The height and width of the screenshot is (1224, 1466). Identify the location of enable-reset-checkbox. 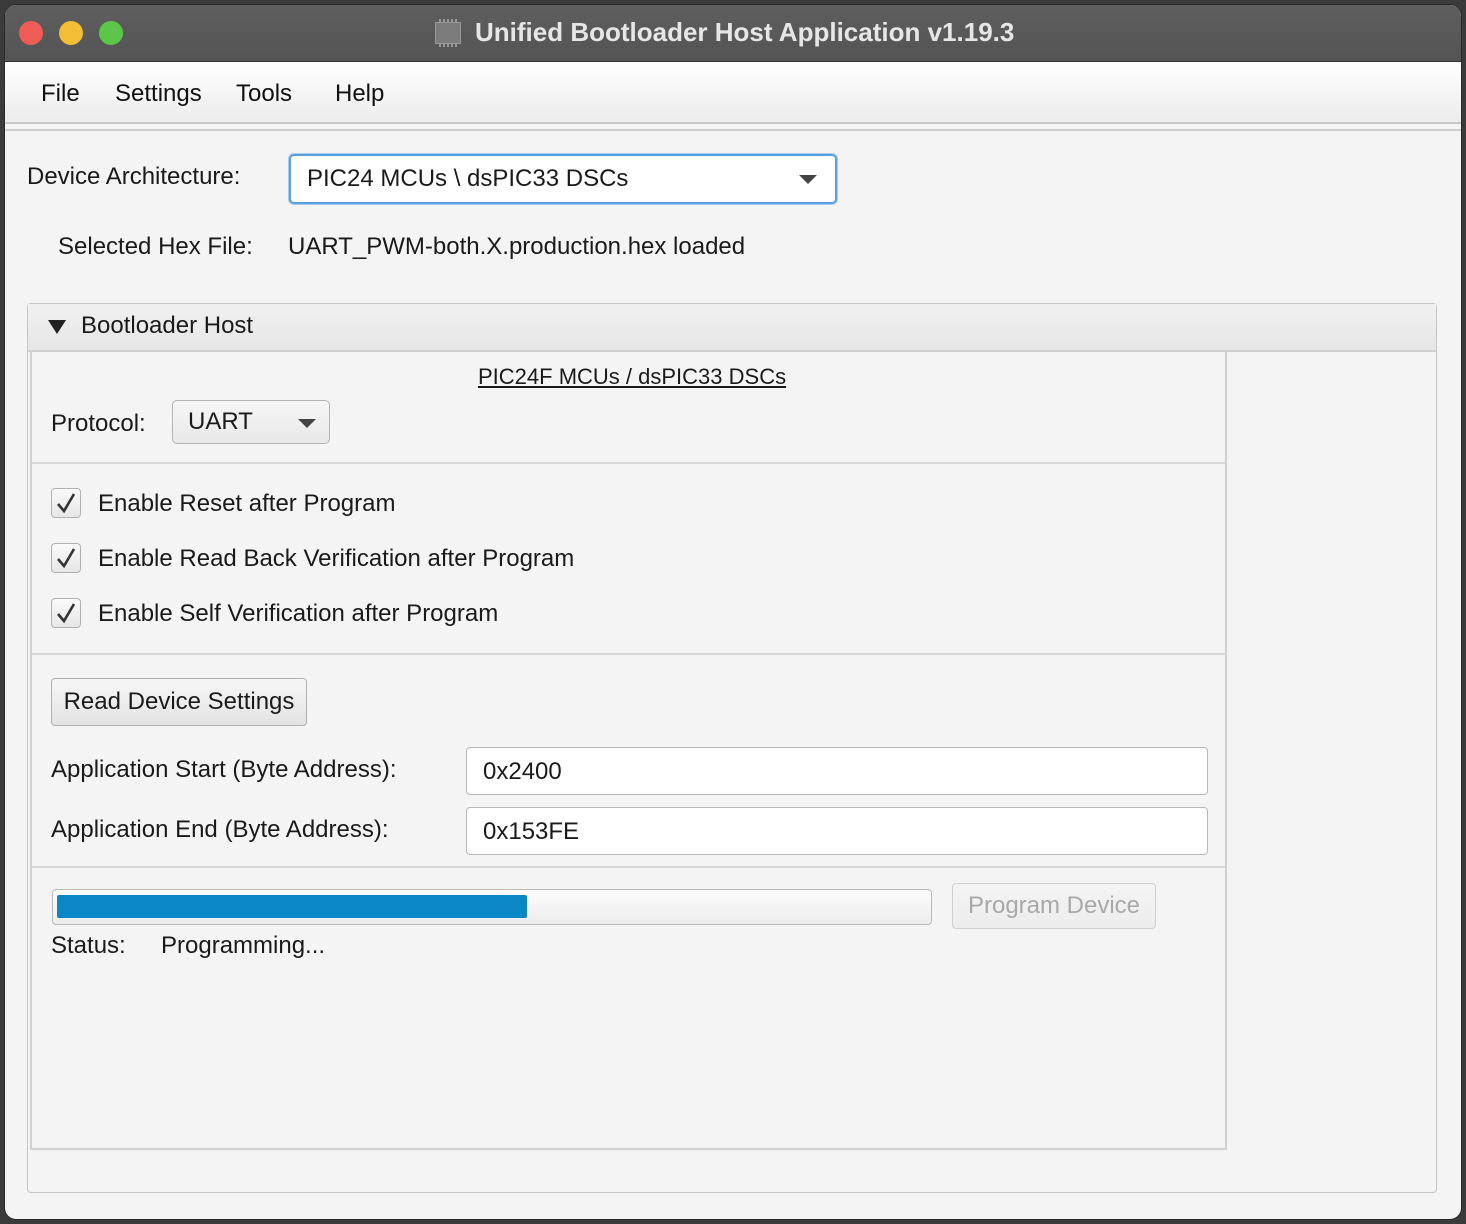
(66, 503).